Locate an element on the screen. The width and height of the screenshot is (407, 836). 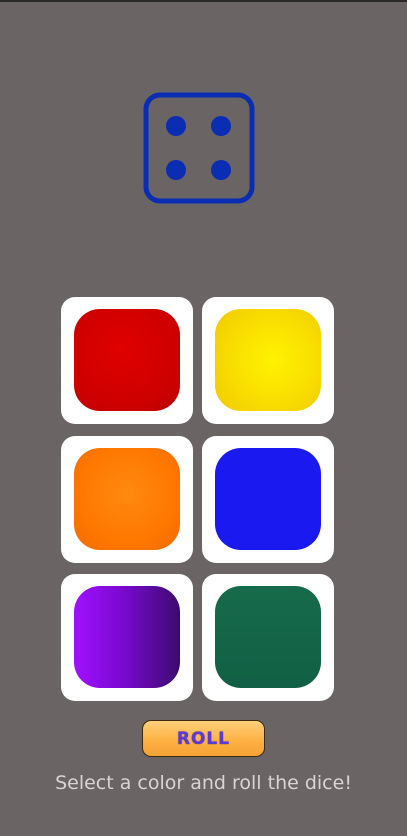
color-swatch-orange is located at coordinates (127, 499).